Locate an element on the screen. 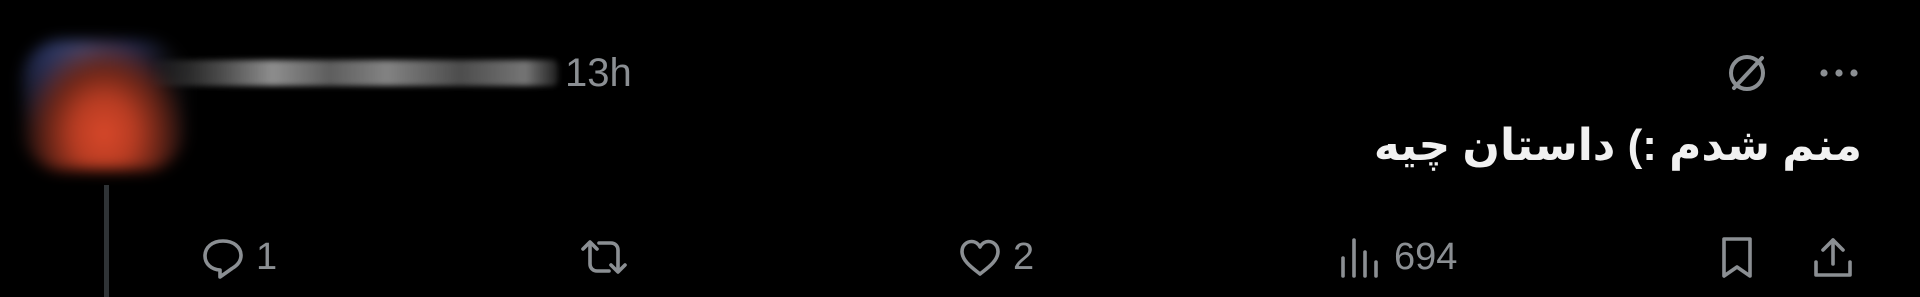 Image resolution: width=1920 pixels, height=297 pixels. share-button is located at coordinates (1833, 257).